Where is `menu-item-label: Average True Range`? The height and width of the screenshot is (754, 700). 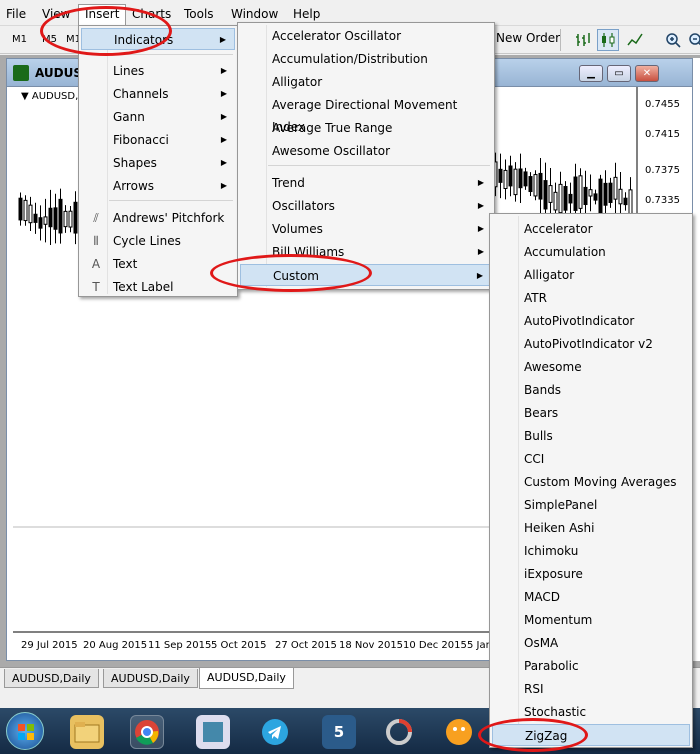 menu-item-label: Average True Range is located at coordinates (332, 128).